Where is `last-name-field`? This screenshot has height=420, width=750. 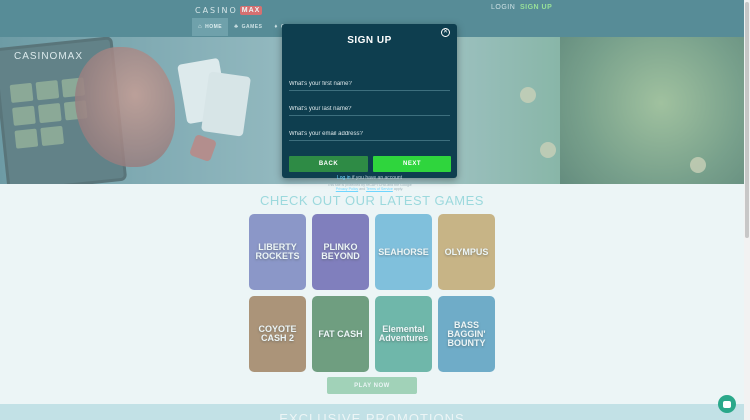 last-name-field is located at coordinates (369, 109).